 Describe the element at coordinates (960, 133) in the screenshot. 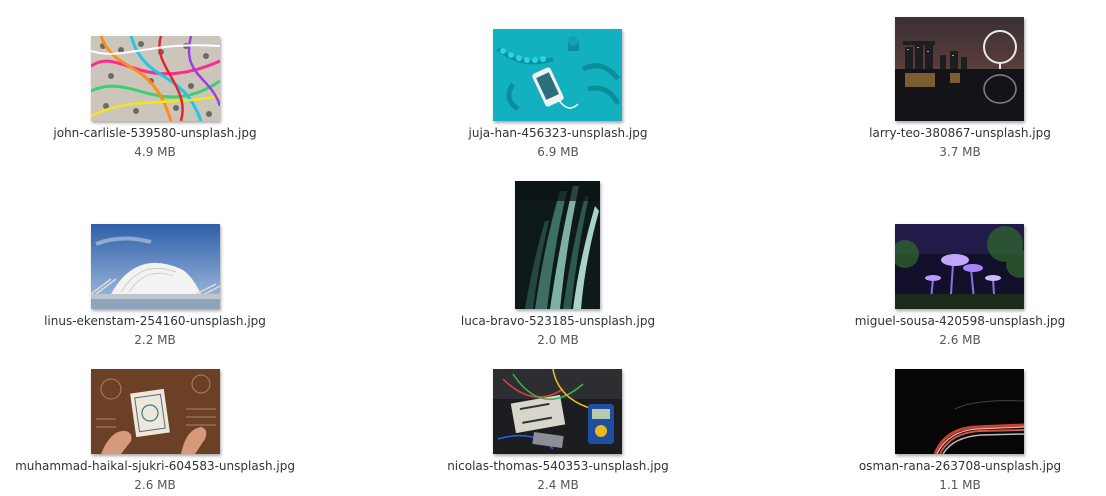

I see `file-name: larry-teo-380867-unsplash.jpg` at that location.